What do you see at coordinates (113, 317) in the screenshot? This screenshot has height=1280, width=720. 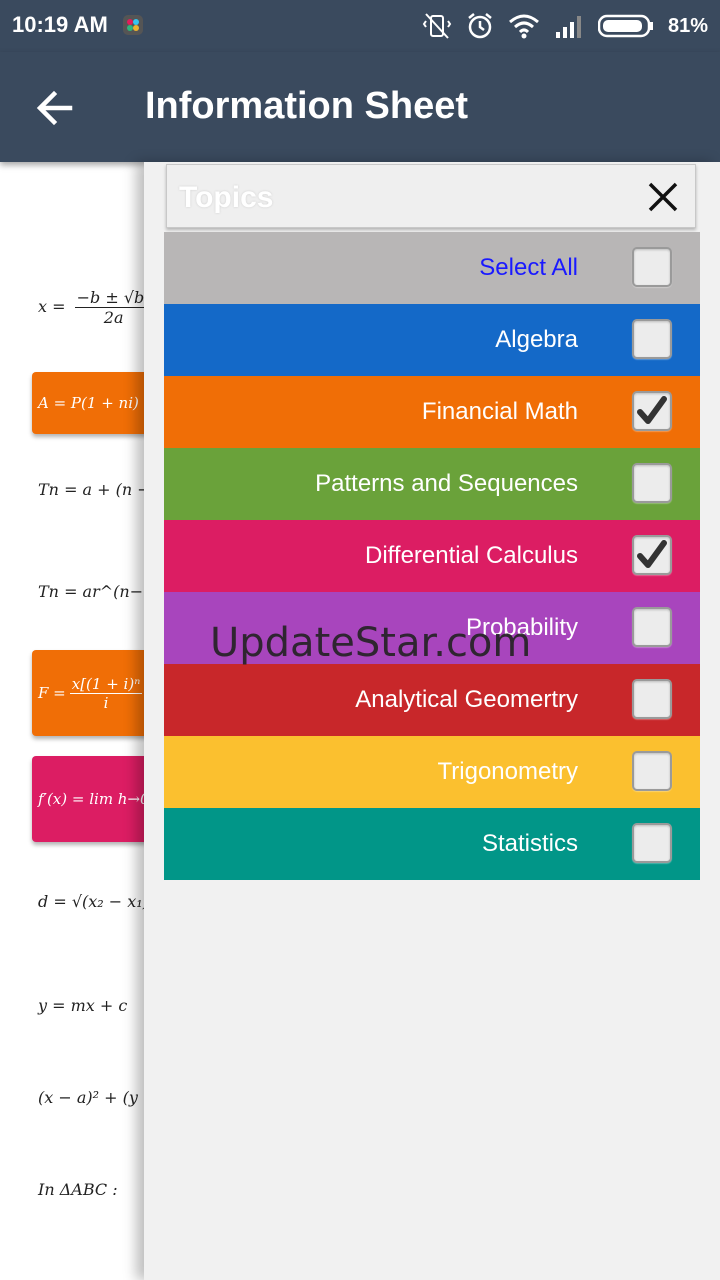 I see `fraction-denominator: 2a` at bounding box center [113, 317].